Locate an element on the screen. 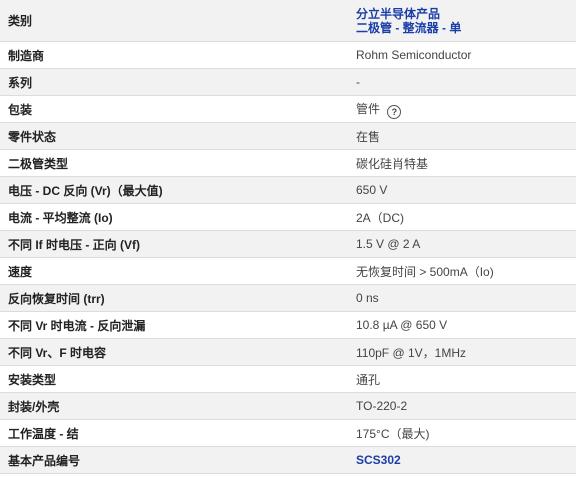  spec-value: 175°C（最大) is located at coordinates (454, 433).